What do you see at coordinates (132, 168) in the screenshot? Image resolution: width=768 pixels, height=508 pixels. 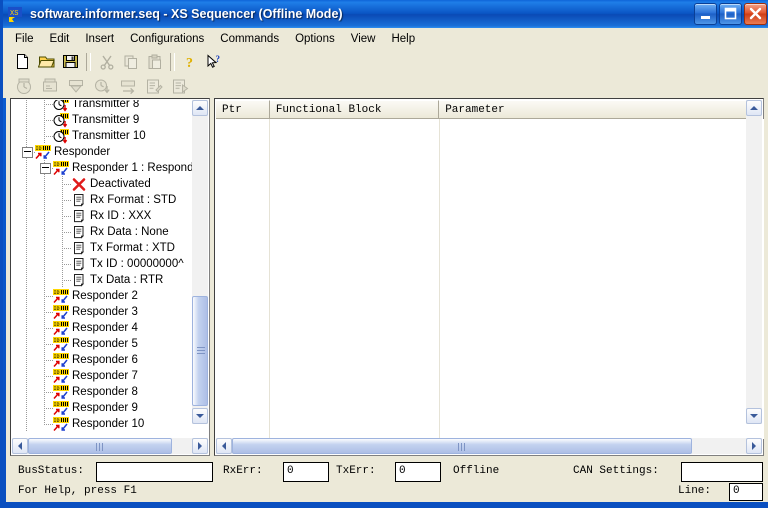 I see `tree-item-label: Responder 1 : Responder` at bounding box center [132, 168].